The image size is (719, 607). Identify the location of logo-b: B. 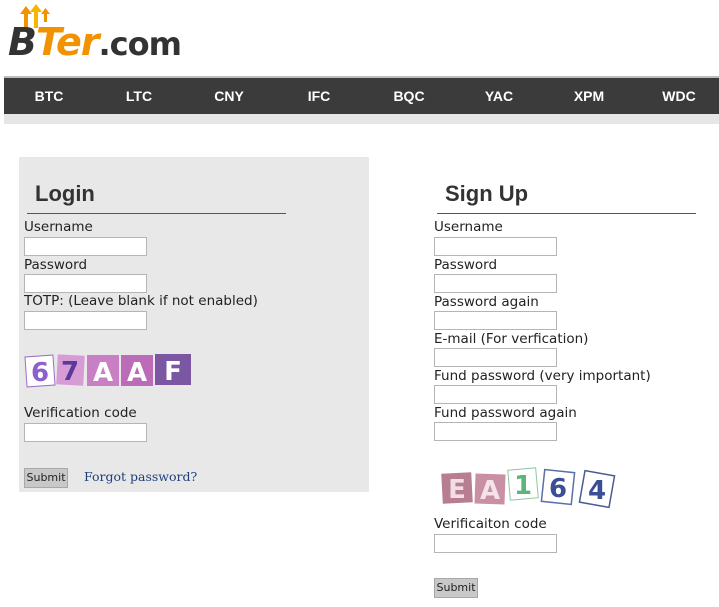
(22, 42).